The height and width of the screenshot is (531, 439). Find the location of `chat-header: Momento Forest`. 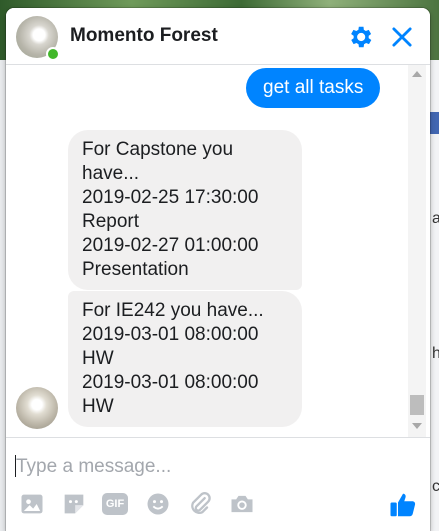

chat-header: Momento Forest is located at coordinates (218, 36).